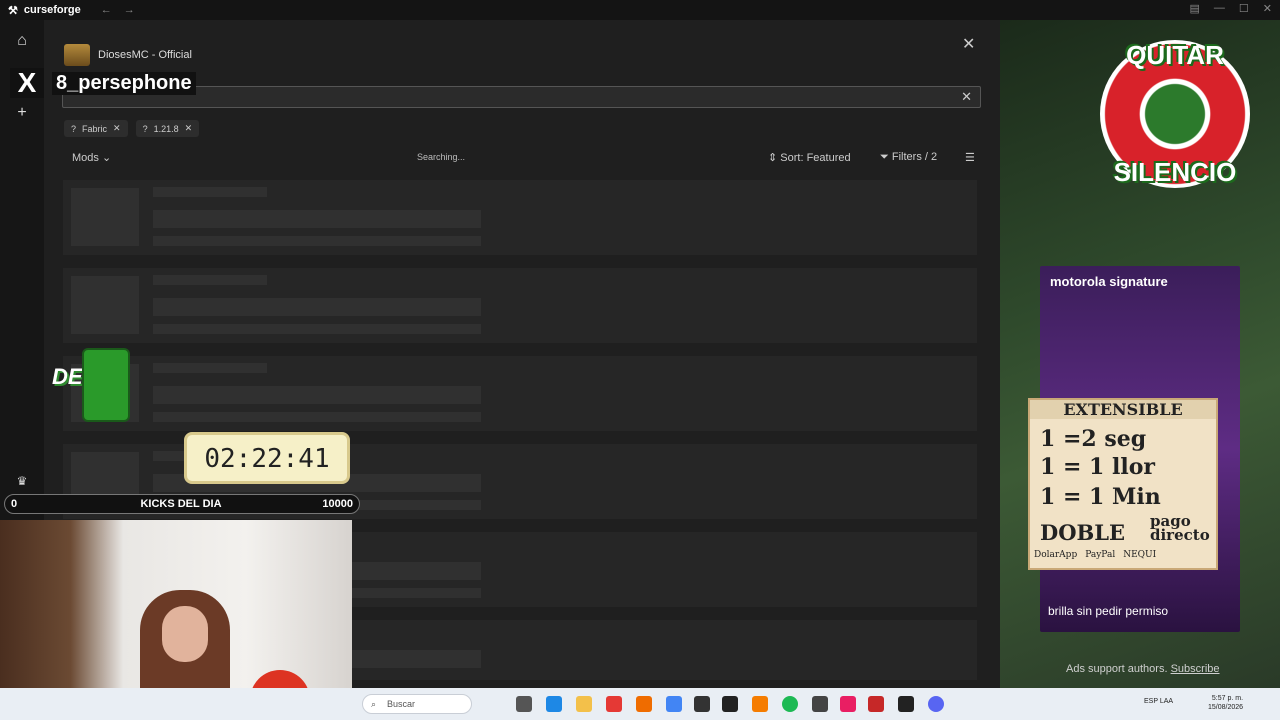  What do you see at coordinates (85, 158) in the screenshot?
I see `category-label: Mods` at bounding box center [85, 158].